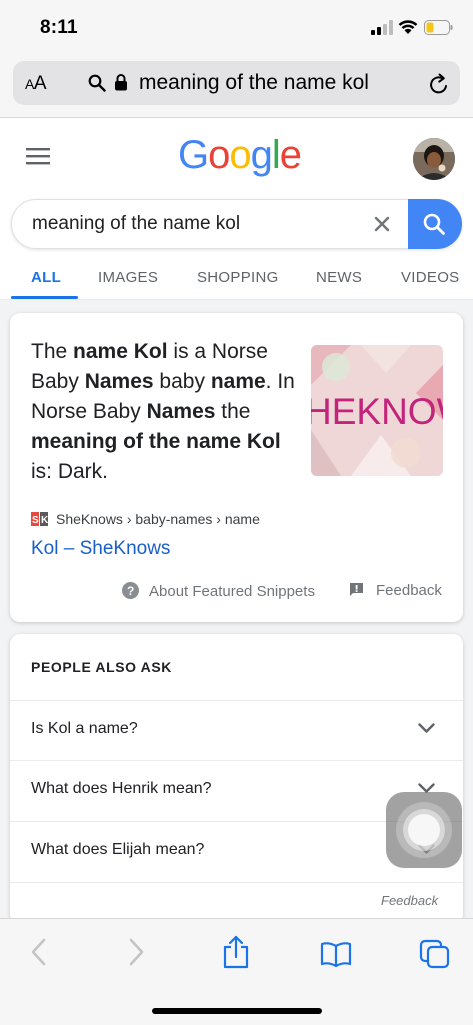 Image resolution: width=473 pixels, height=1025 pixels. I want to click on snippet-plain-text: the, so click(233, 411).